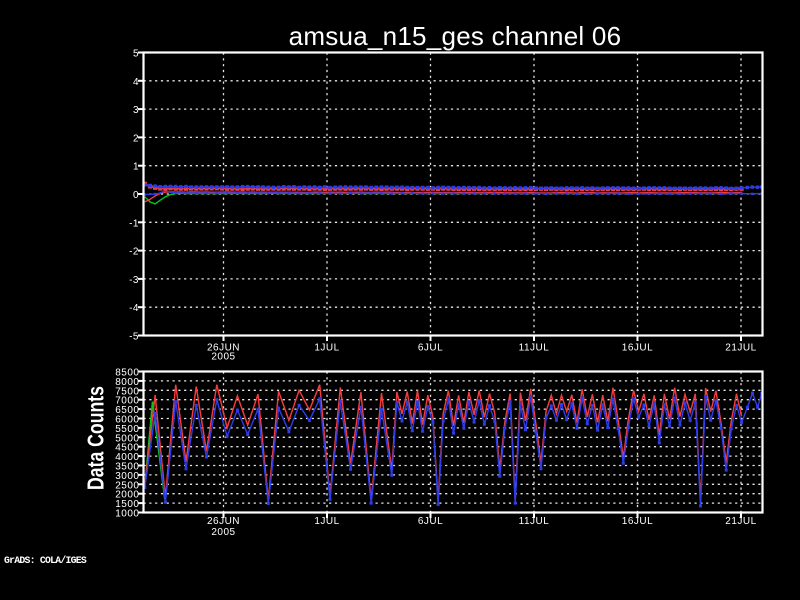 The image size is (800, 600). Describe the element at coordinates (136, 110) in the screenshot. I see `svg-text: 3` at that location.